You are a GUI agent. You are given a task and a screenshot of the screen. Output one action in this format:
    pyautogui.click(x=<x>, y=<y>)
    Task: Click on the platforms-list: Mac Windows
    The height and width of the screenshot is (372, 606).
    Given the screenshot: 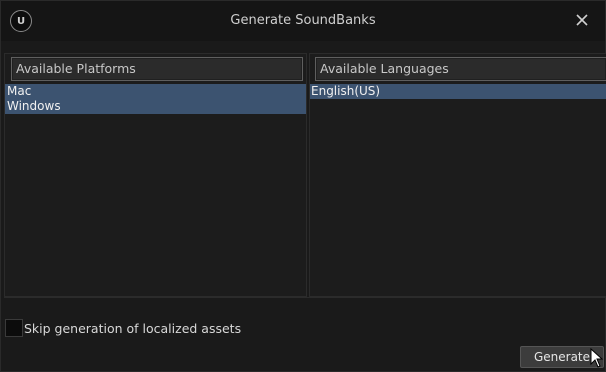 What is the action you would take?
    pyautogui.click(x=155, y=99)
    